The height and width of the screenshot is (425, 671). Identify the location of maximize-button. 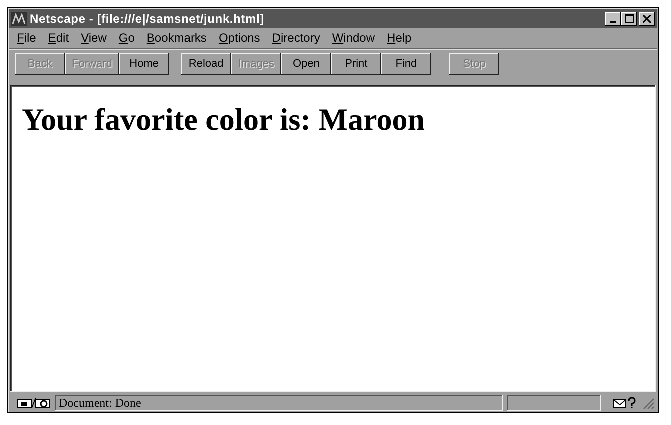
(629, 19).